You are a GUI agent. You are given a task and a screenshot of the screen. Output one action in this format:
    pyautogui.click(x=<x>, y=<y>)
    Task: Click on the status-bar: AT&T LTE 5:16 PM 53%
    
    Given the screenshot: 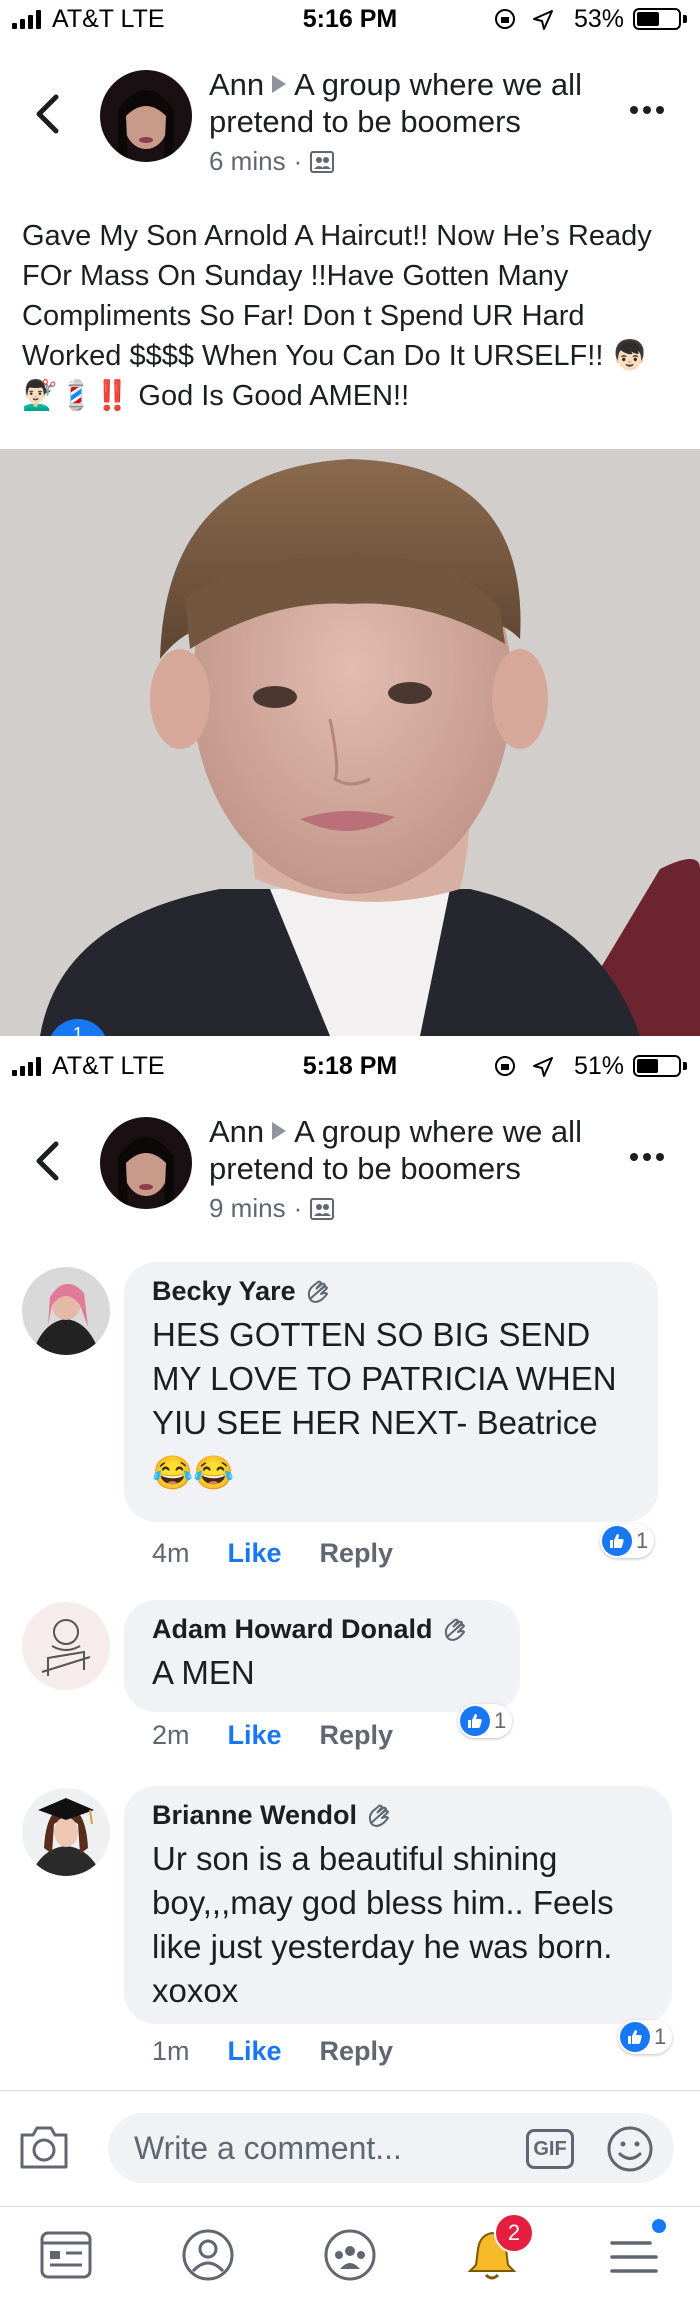 What is the action you would take?
    pyautogui.click(x=350, y=20)
    